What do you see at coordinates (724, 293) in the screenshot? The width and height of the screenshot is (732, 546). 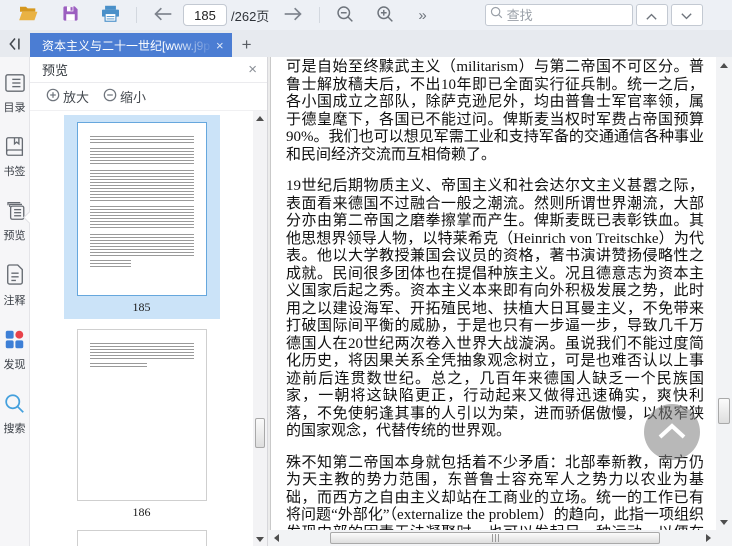 I see `vertical-scrollbar` at bounding box center [724, 293].